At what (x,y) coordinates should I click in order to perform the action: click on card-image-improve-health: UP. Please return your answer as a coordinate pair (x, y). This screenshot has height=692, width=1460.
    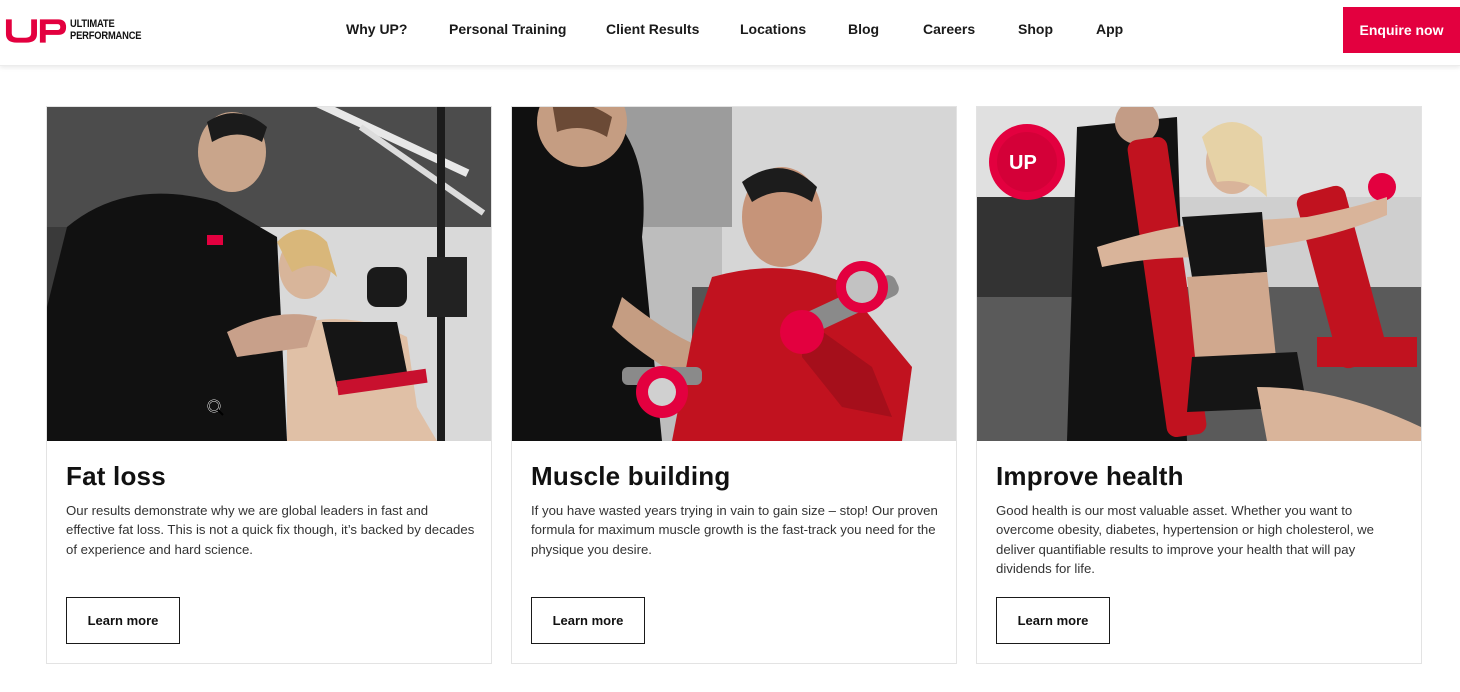
    Looking at the image, I should click on (1199, 274).